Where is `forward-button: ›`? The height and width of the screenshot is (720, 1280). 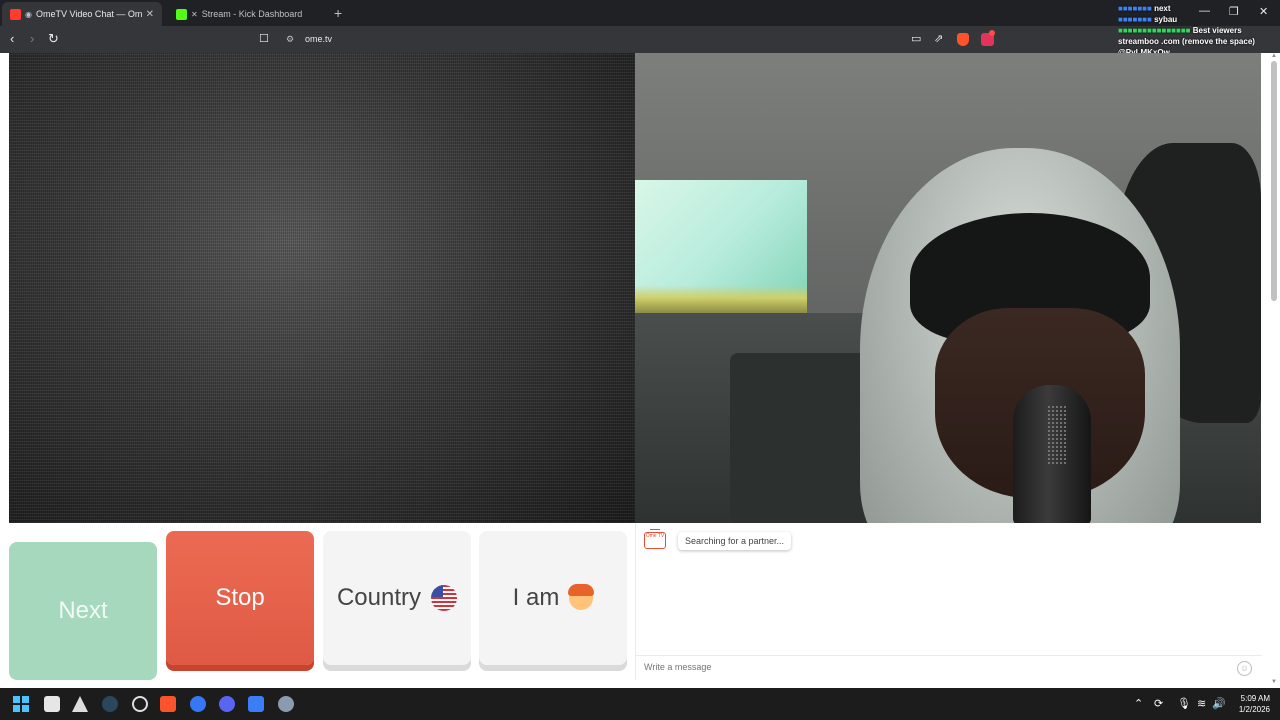
forward-button: › is located at coordinates (32, 38).